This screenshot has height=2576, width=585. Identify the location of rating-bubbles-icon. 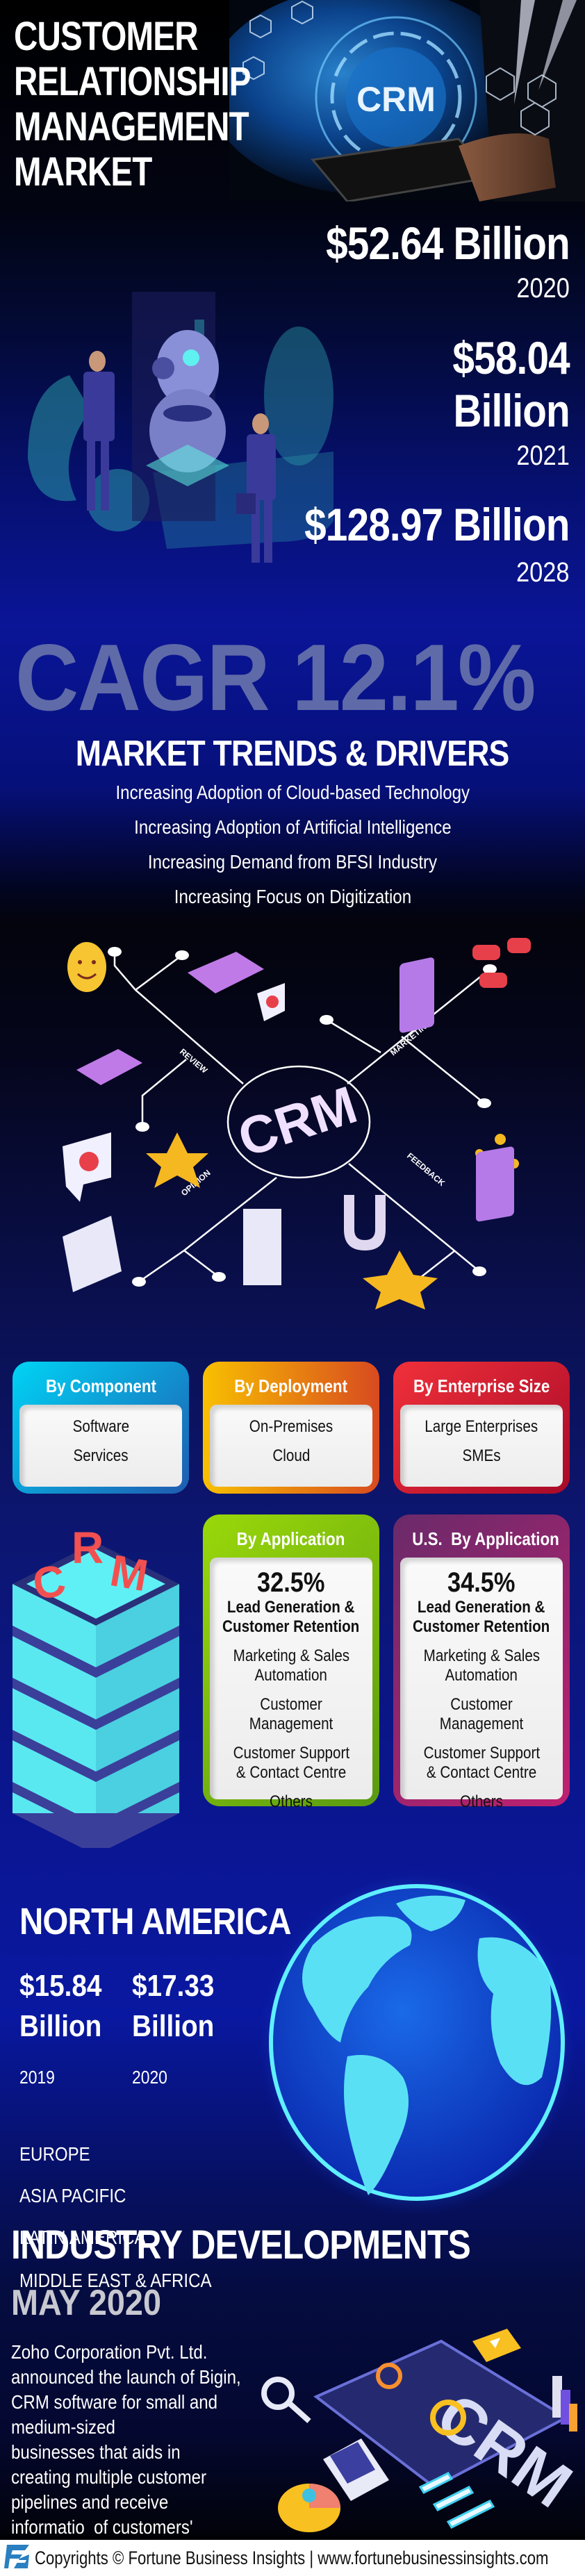
(501, 963).